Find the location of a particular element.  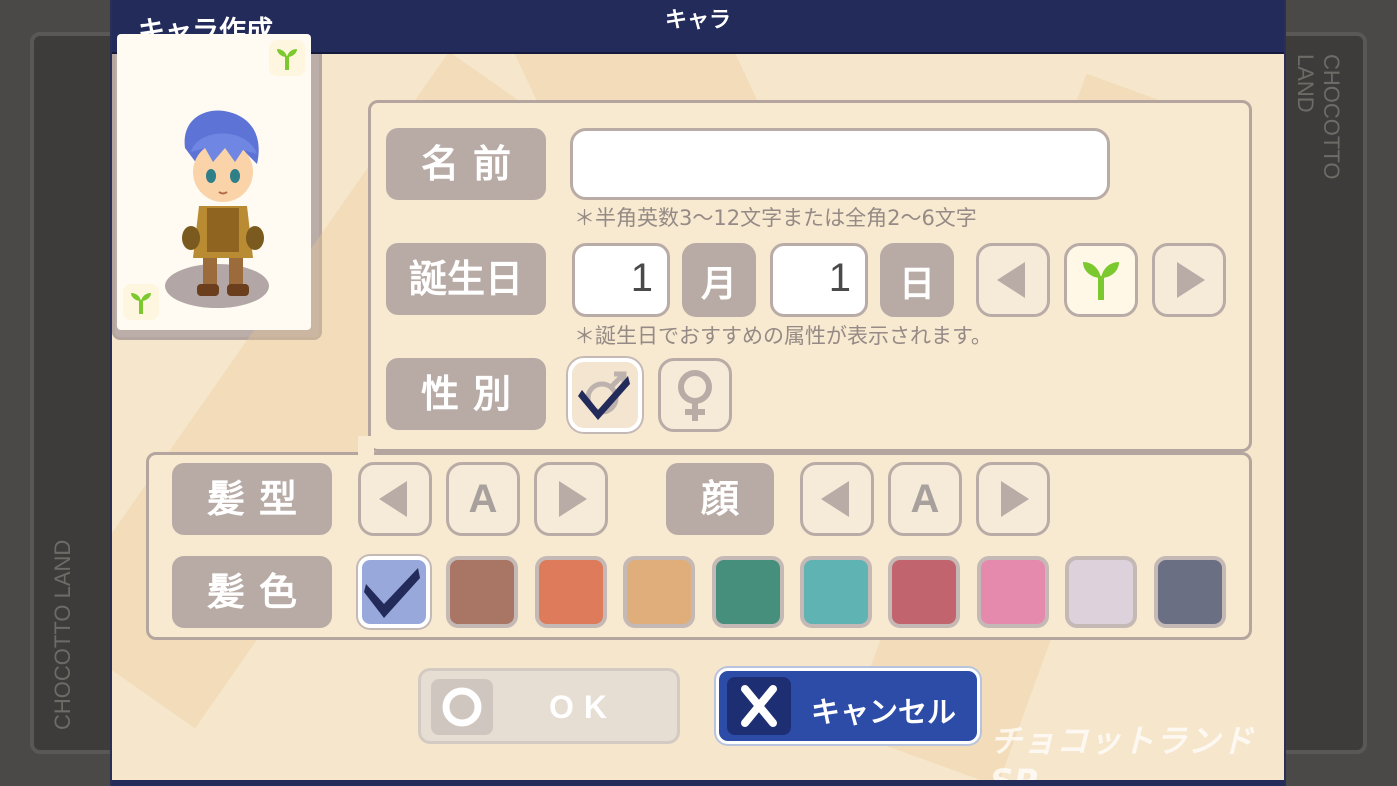

hair-color-label: 髪色 is located at coordinates (252, 592).